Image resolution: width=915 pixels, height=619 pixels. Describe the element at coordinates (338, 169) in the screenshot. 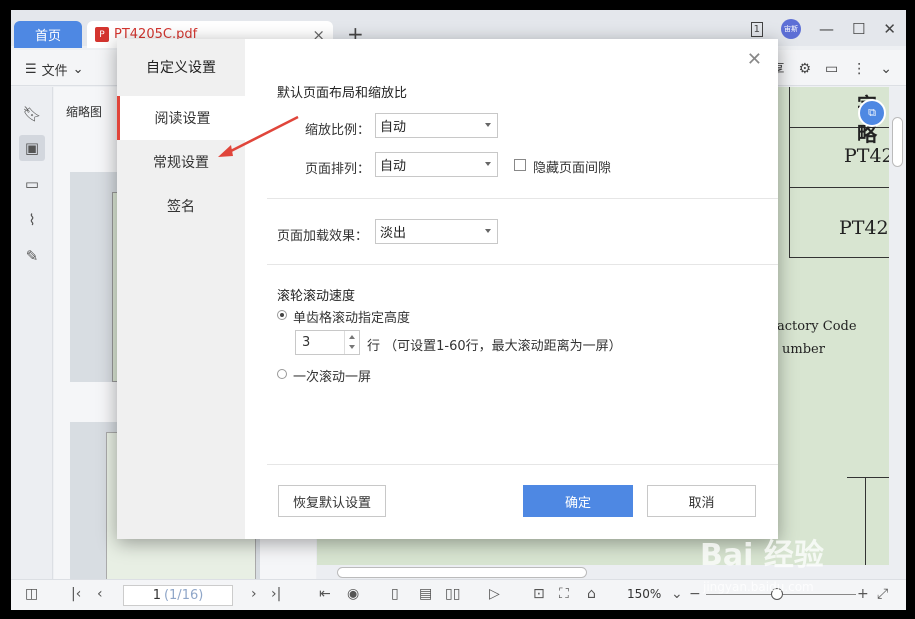

I see `page-arrange-label: 页面排列：` at that location.